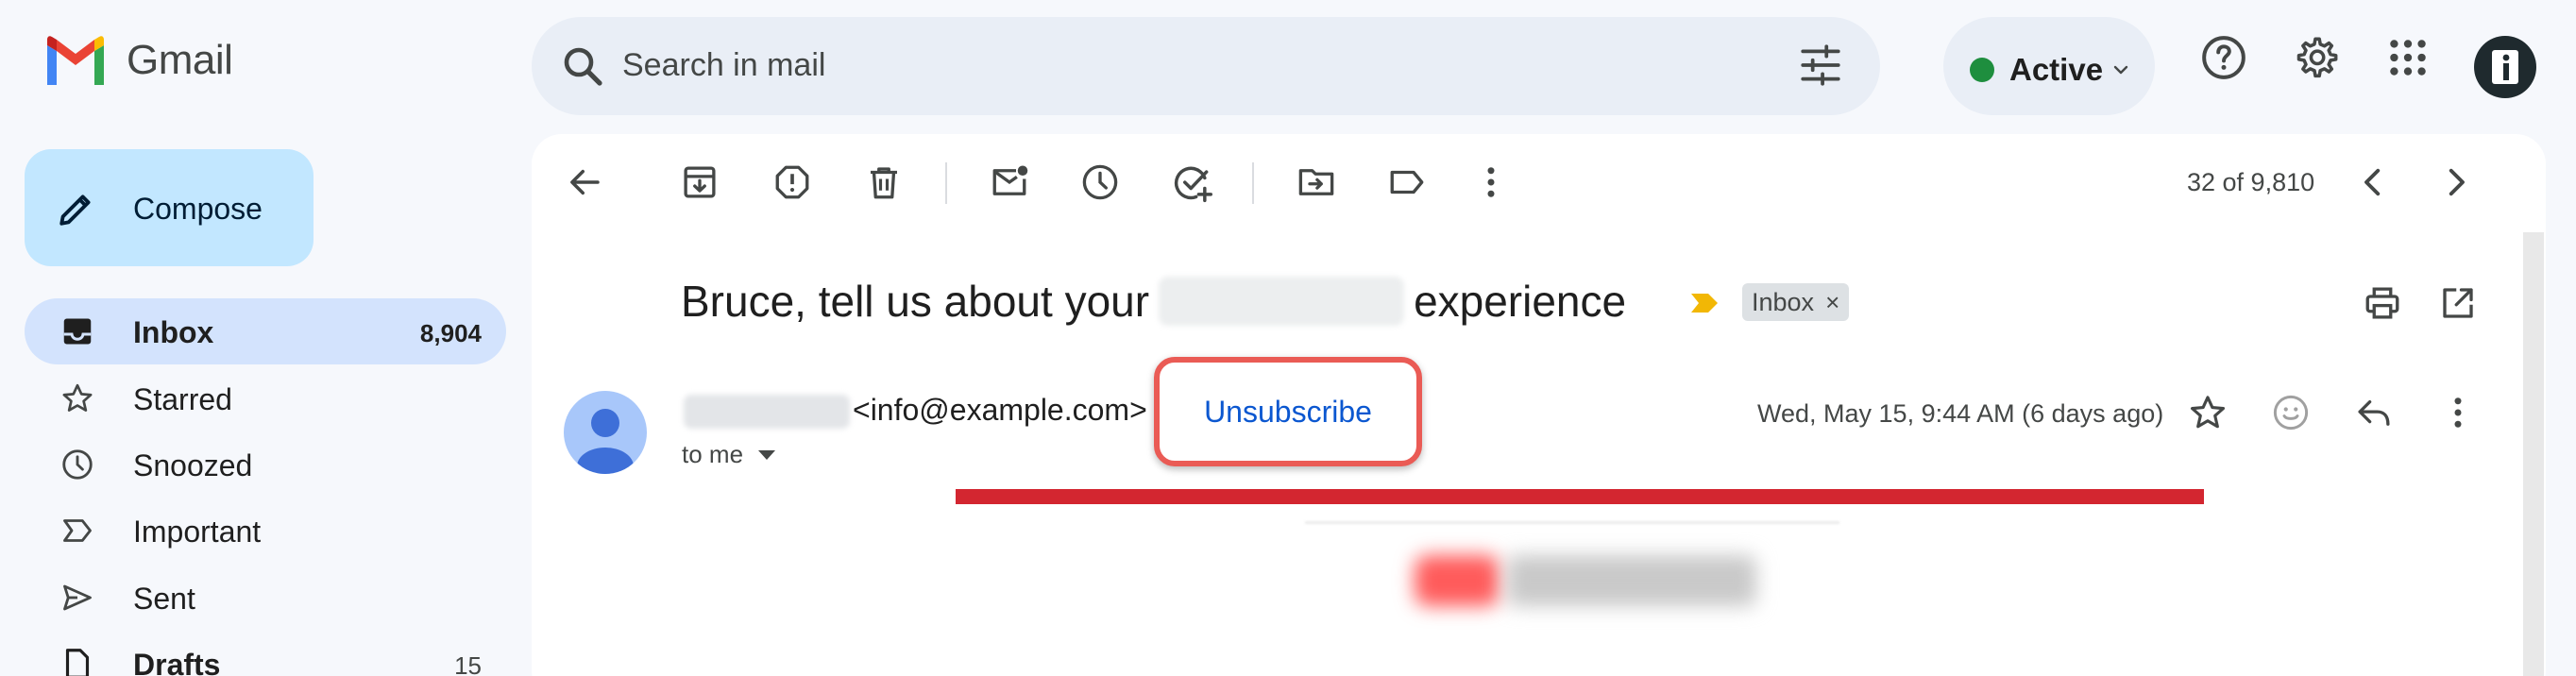  What do you see at coordinates (1783, 301) in the screenshot?
I see `label-chip-text: Inbox` at bounding box center [1783, 301].